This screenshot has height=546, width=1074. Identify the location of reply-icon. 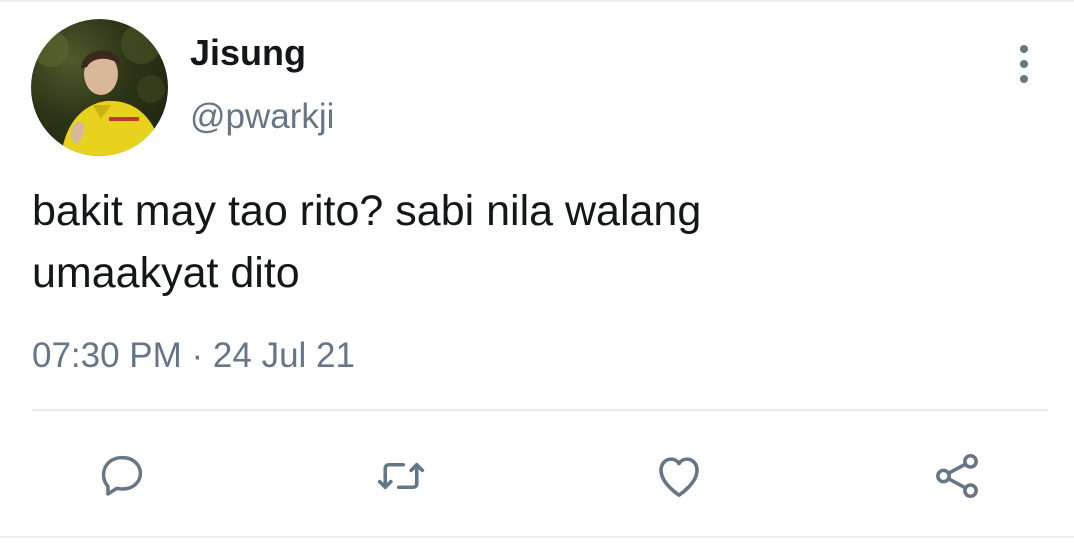
(122, 475).